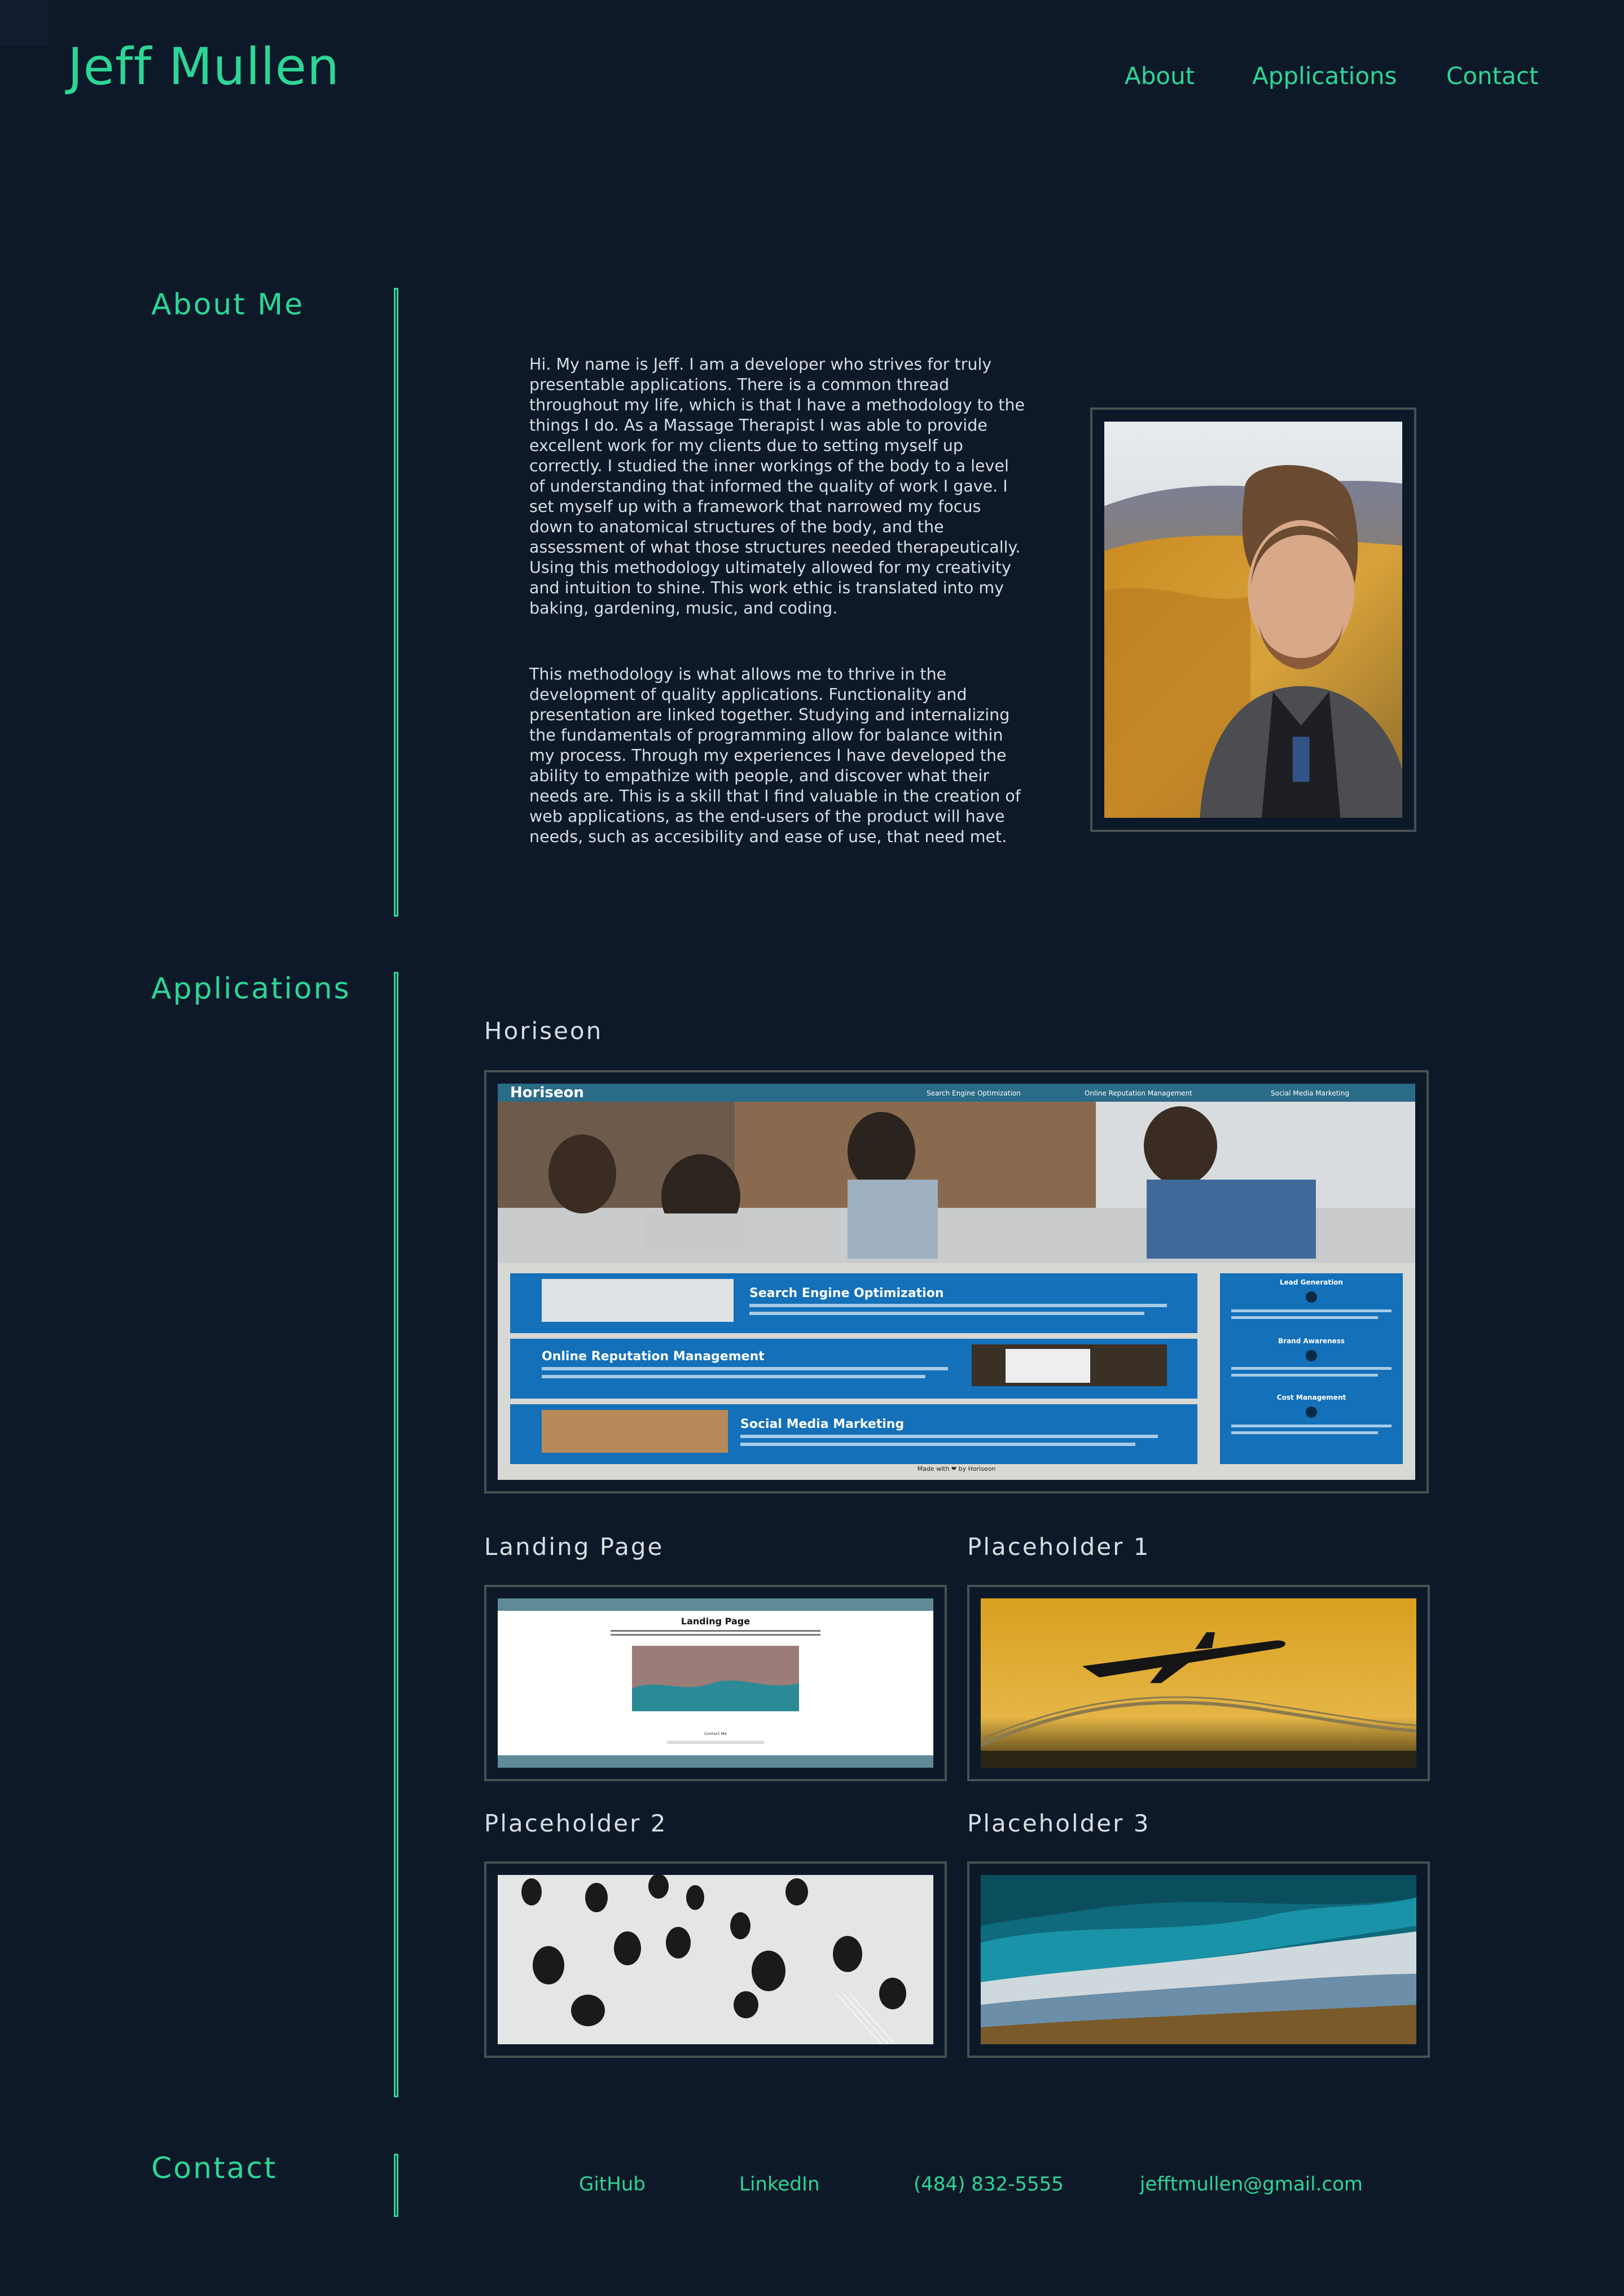 The height and width of the screenshot is (2296, 1624). I want to click on placeholder-3-image, so click(1198, 1959).